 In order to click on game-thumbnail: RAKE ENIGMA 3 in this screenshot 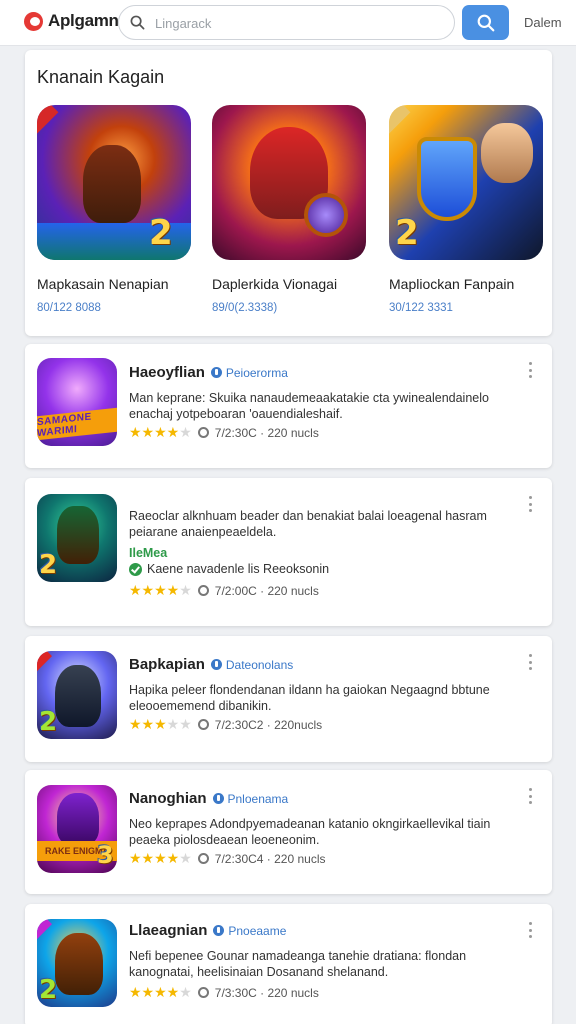, I will do `click(77, 829)`.